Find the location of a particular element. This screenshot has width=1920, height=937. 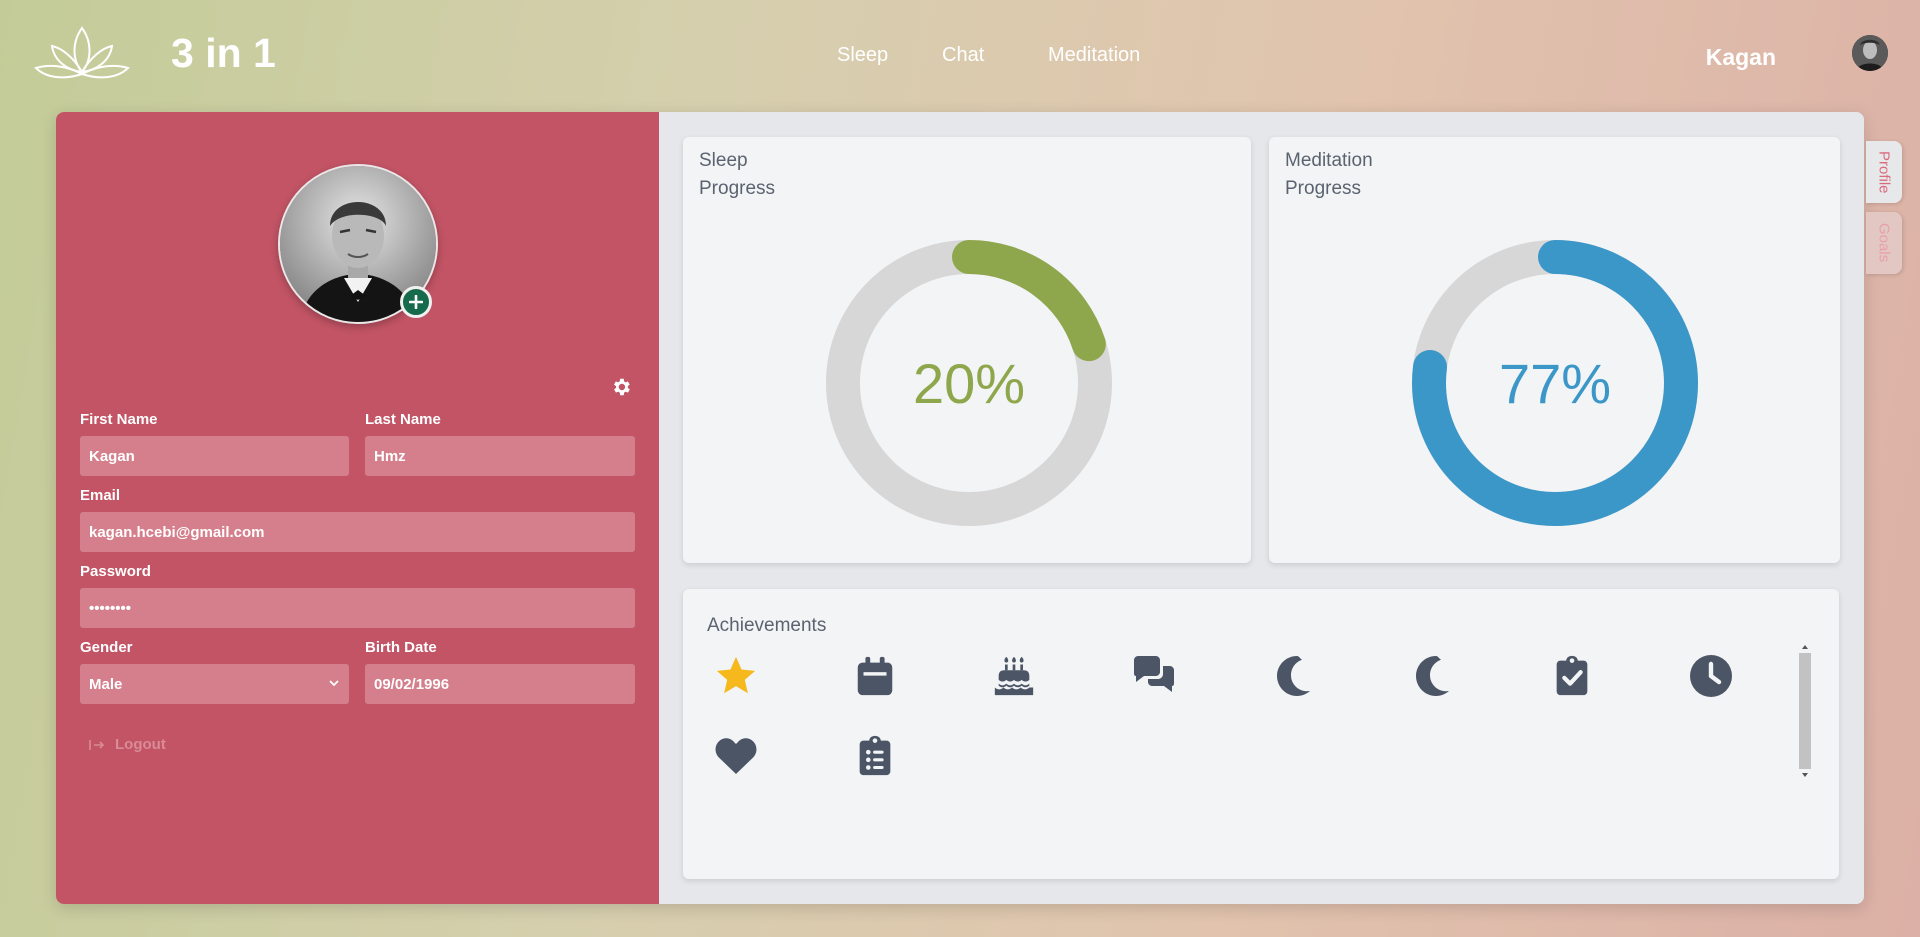

password-label: Password is located at coordinates (115, 571).